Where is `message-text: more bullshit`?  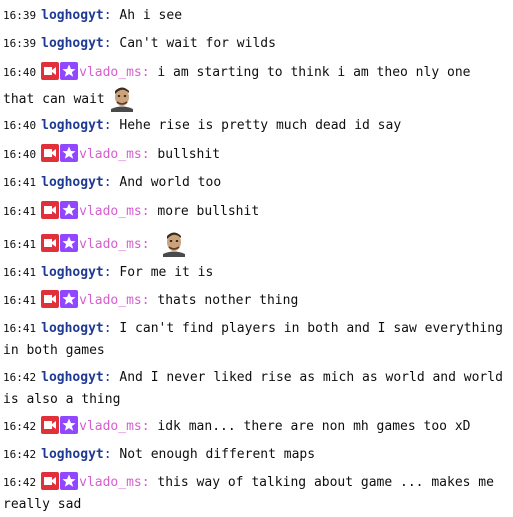 message-text: more bullshit is located at coordinates (208, 211).